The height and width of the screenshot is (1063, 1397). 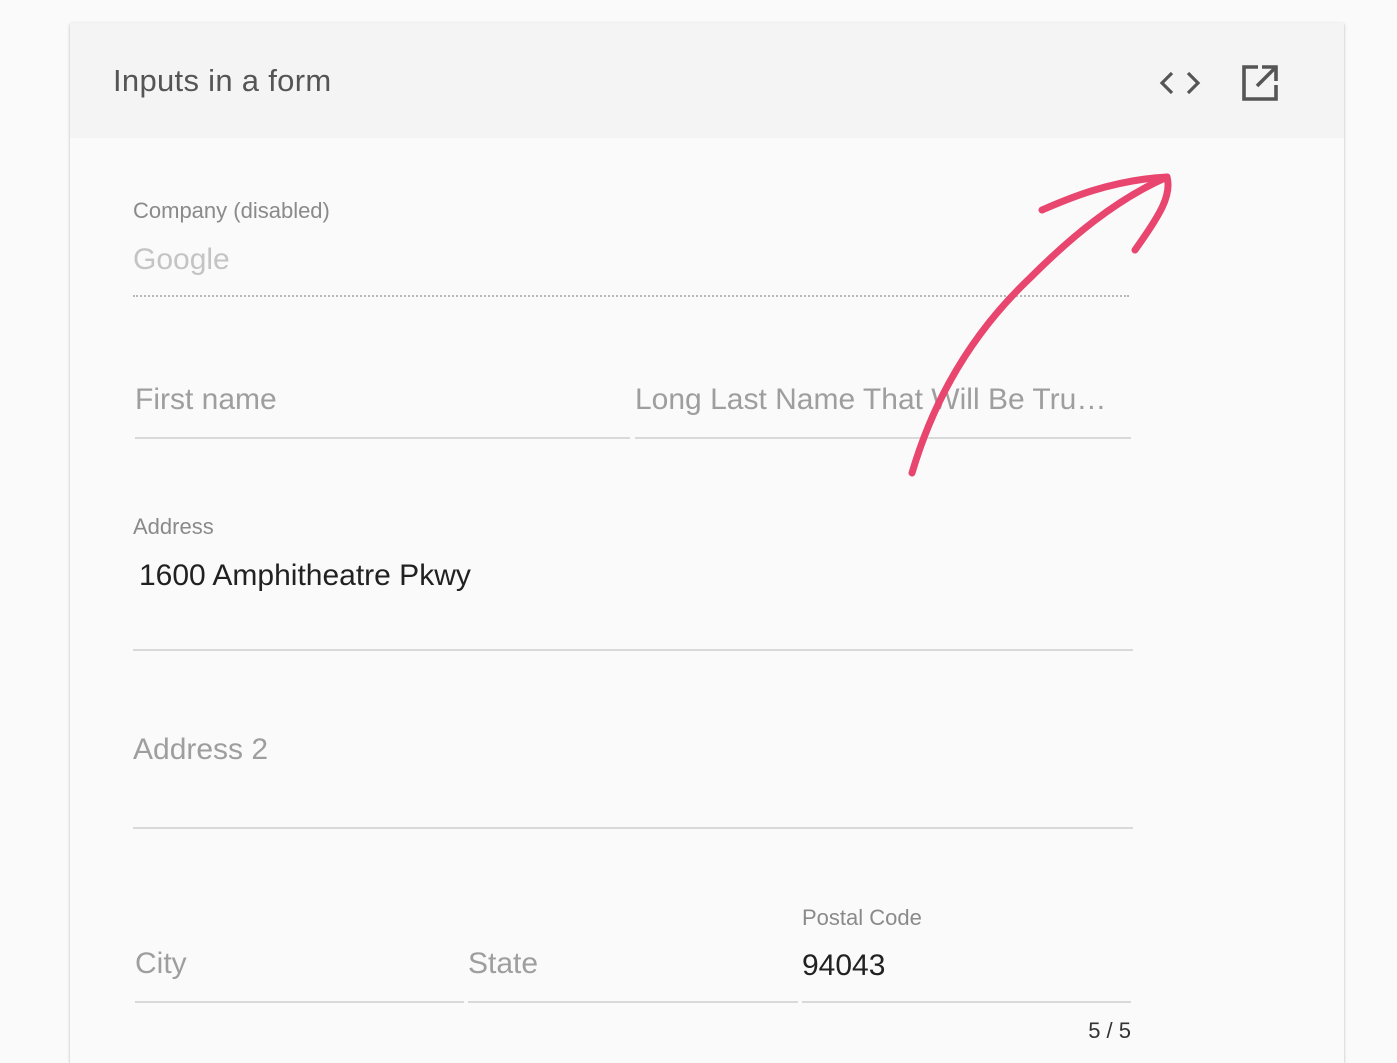 What do you see at coordinates (633, 783) in the screenshot?
I see `address2-field: Address 2` at bounding box center [633, 783].